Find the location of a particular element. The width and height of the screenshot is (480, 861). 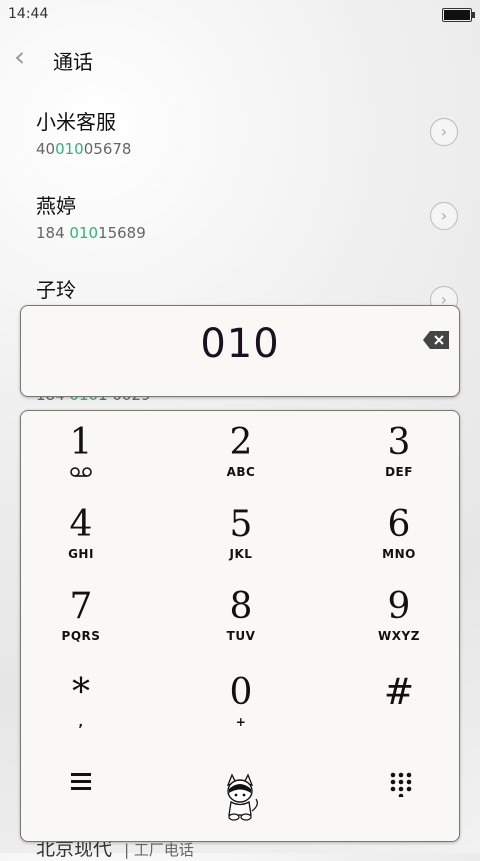

voicemail-icon is located at coordinates (81, 472).